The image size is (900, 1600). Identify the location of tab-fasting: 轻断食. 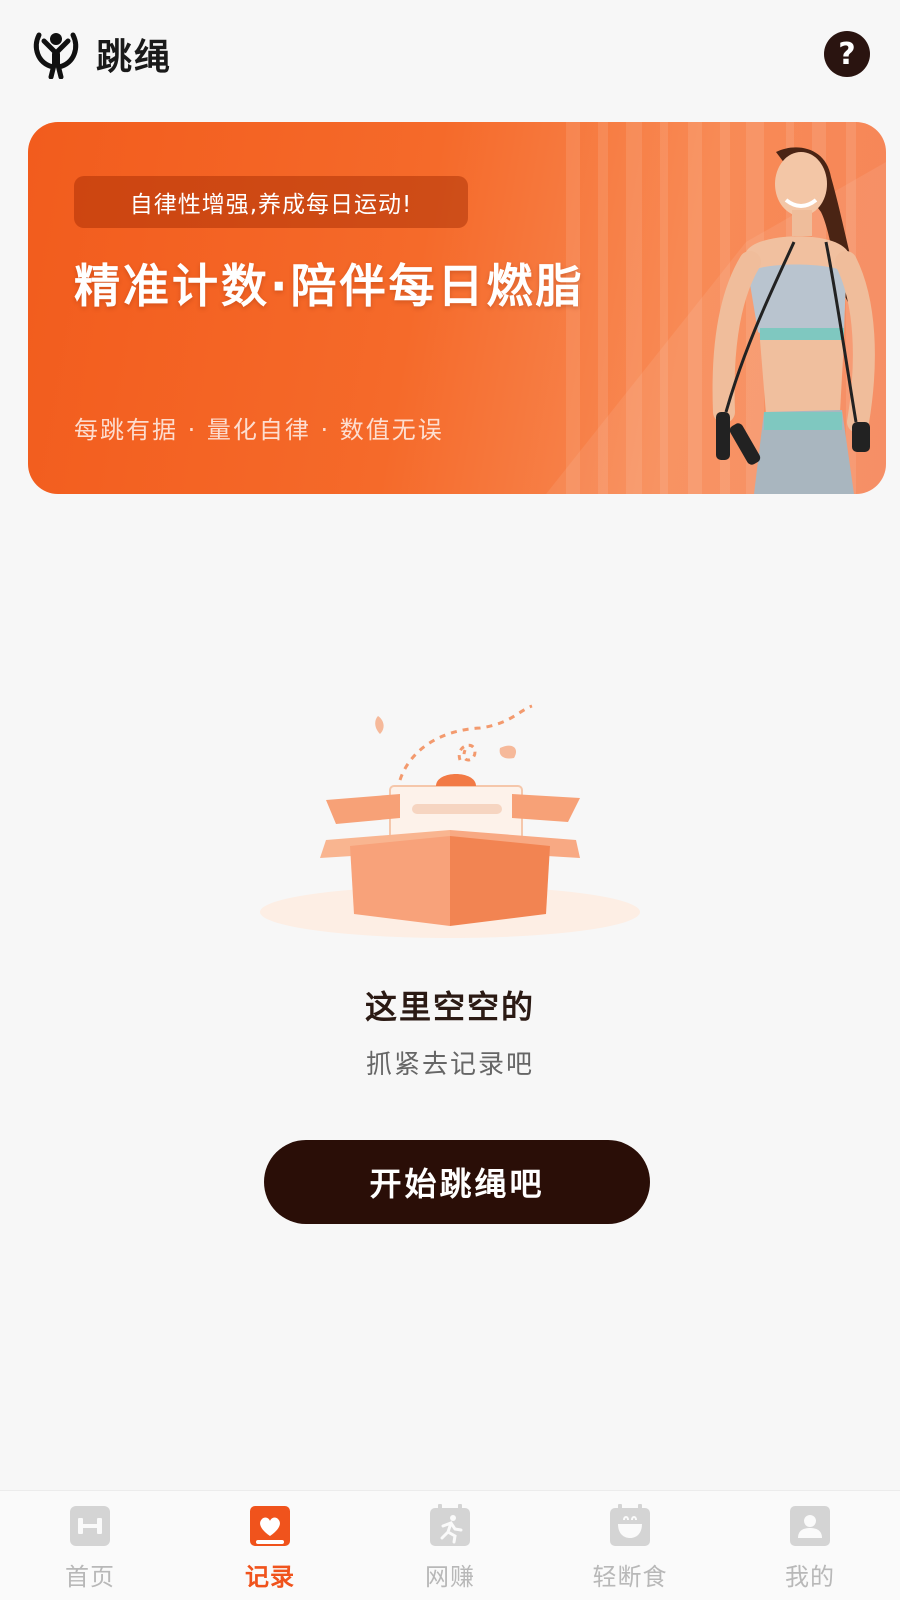
(630, 1547).